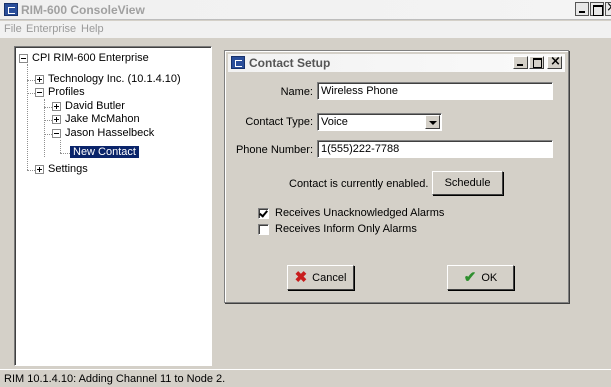  What do you see at coordinates (263, 229) in the screenshot?
I see `inform-only-alarms-checkbox` at bounding box center [263, 229].